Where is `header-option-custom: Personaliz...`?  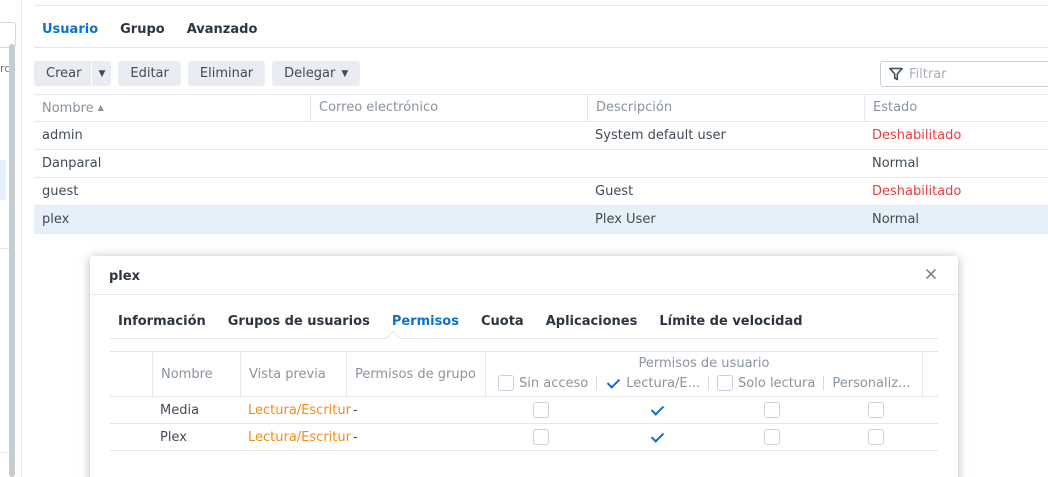 header-option-custom: Personaliz... is located at coordinates (871, 383).